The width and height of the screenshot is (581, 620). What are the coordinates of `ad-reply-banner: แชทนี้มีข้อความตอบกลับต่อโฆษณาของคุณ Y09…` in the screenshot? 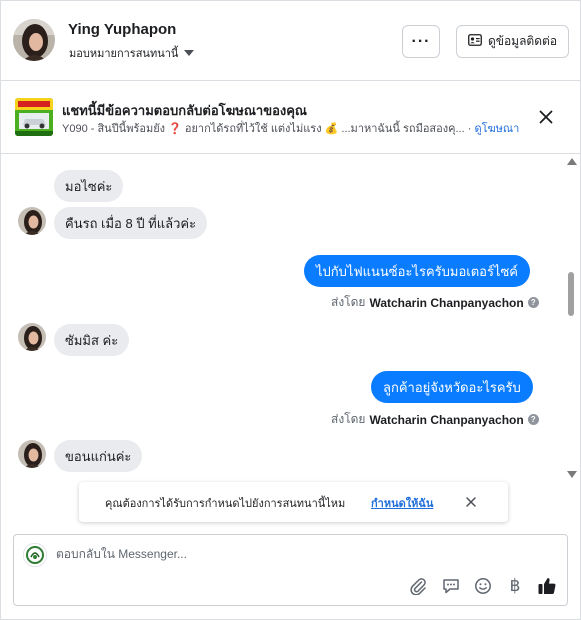 It's located at (290, 118).